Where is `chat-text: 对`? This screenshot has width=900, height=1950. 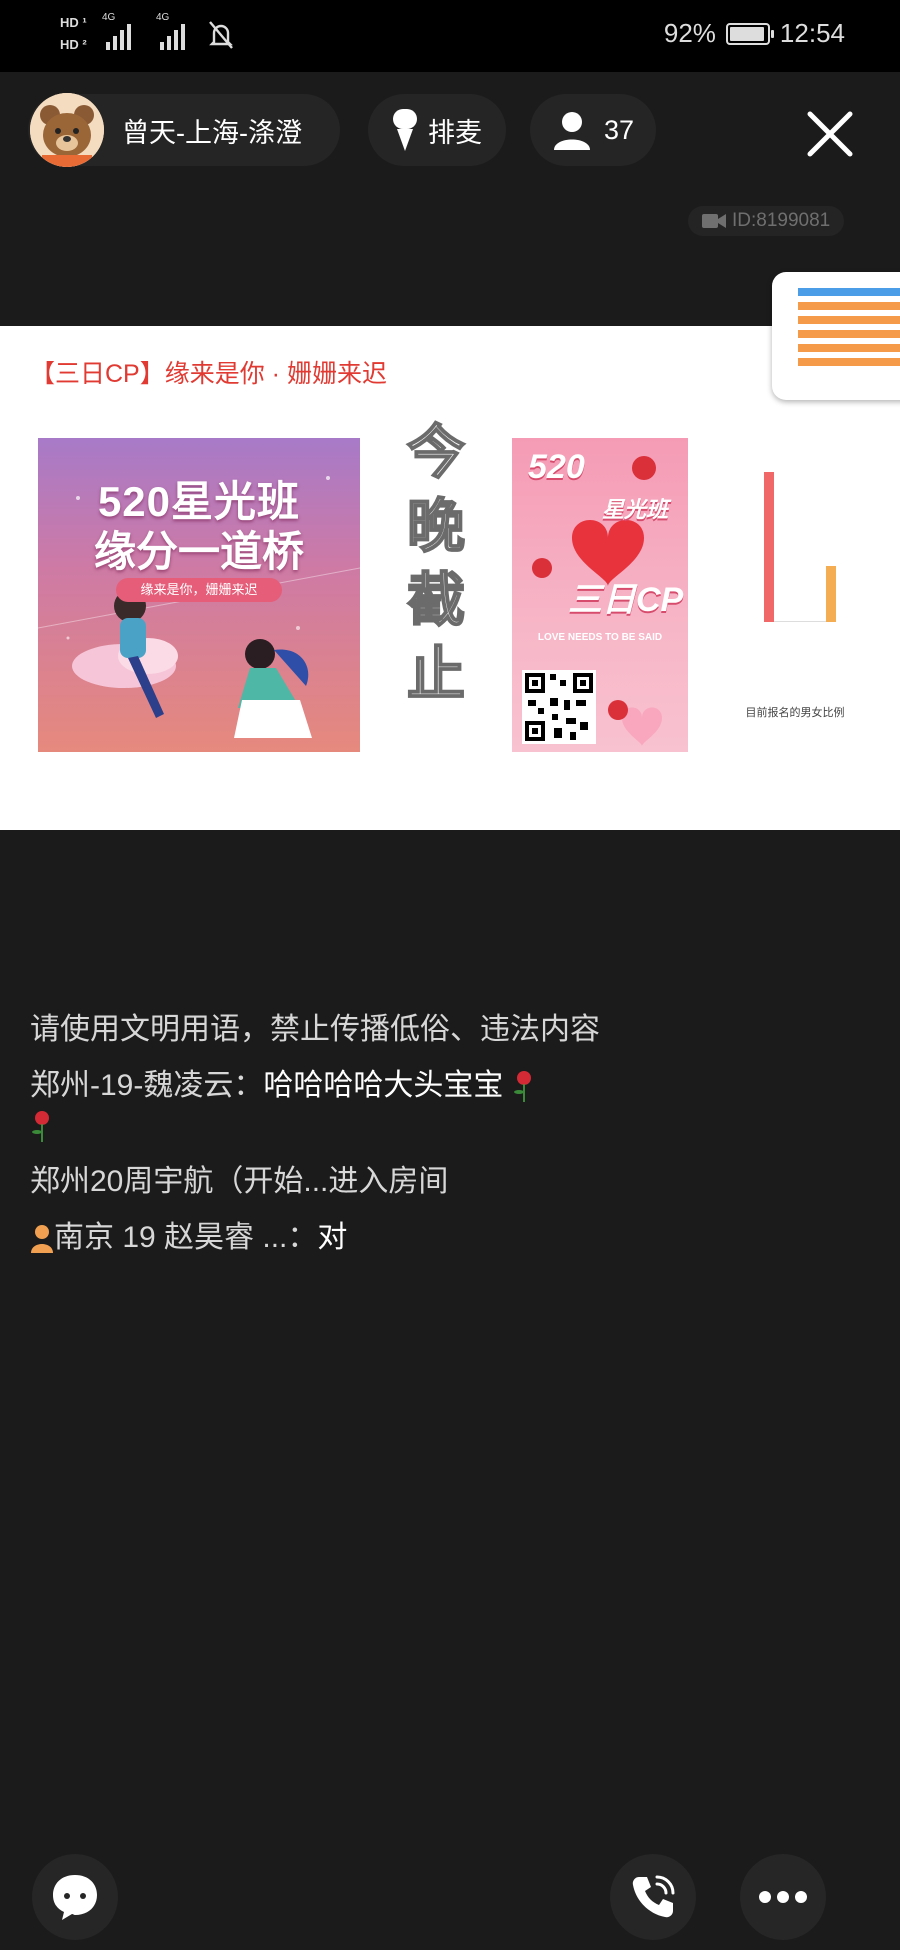 chat-text: 对 is located at coordinates (332, 1237).